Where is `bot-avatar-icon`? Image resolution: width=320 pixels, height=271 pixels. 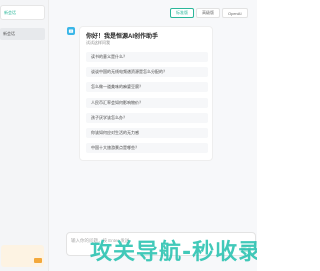 bot-avatar-icon is located at coordinates (71, 31).